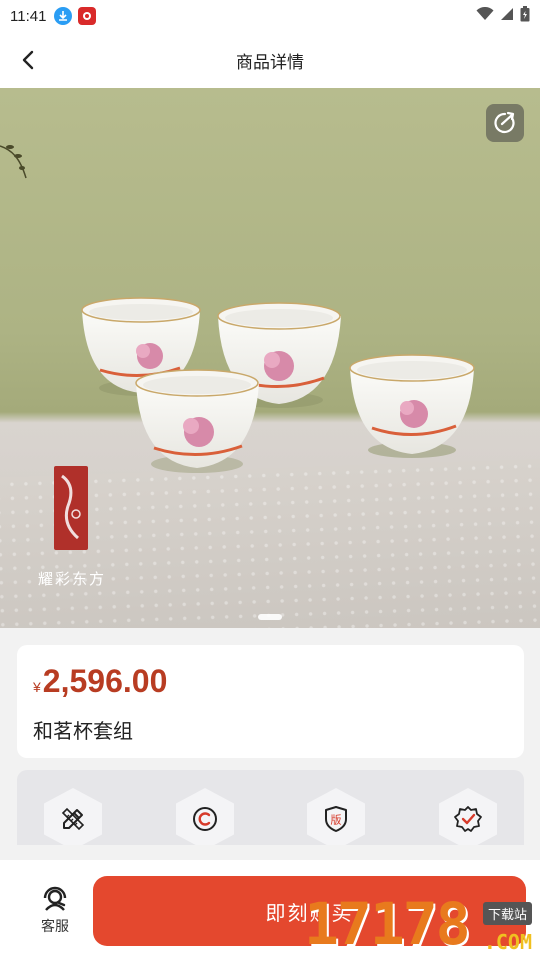 The width and height of the screenshot is (540, 960). I want to click on customer-service-label: 客服, so click(55, 926).